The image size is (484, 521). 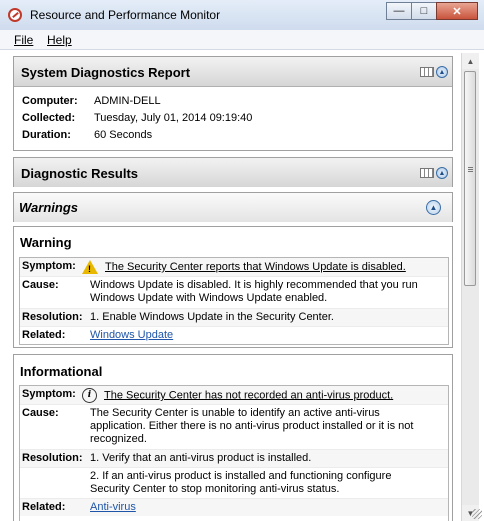 I want to click on menu-file: File, so click(x=23, y=40).